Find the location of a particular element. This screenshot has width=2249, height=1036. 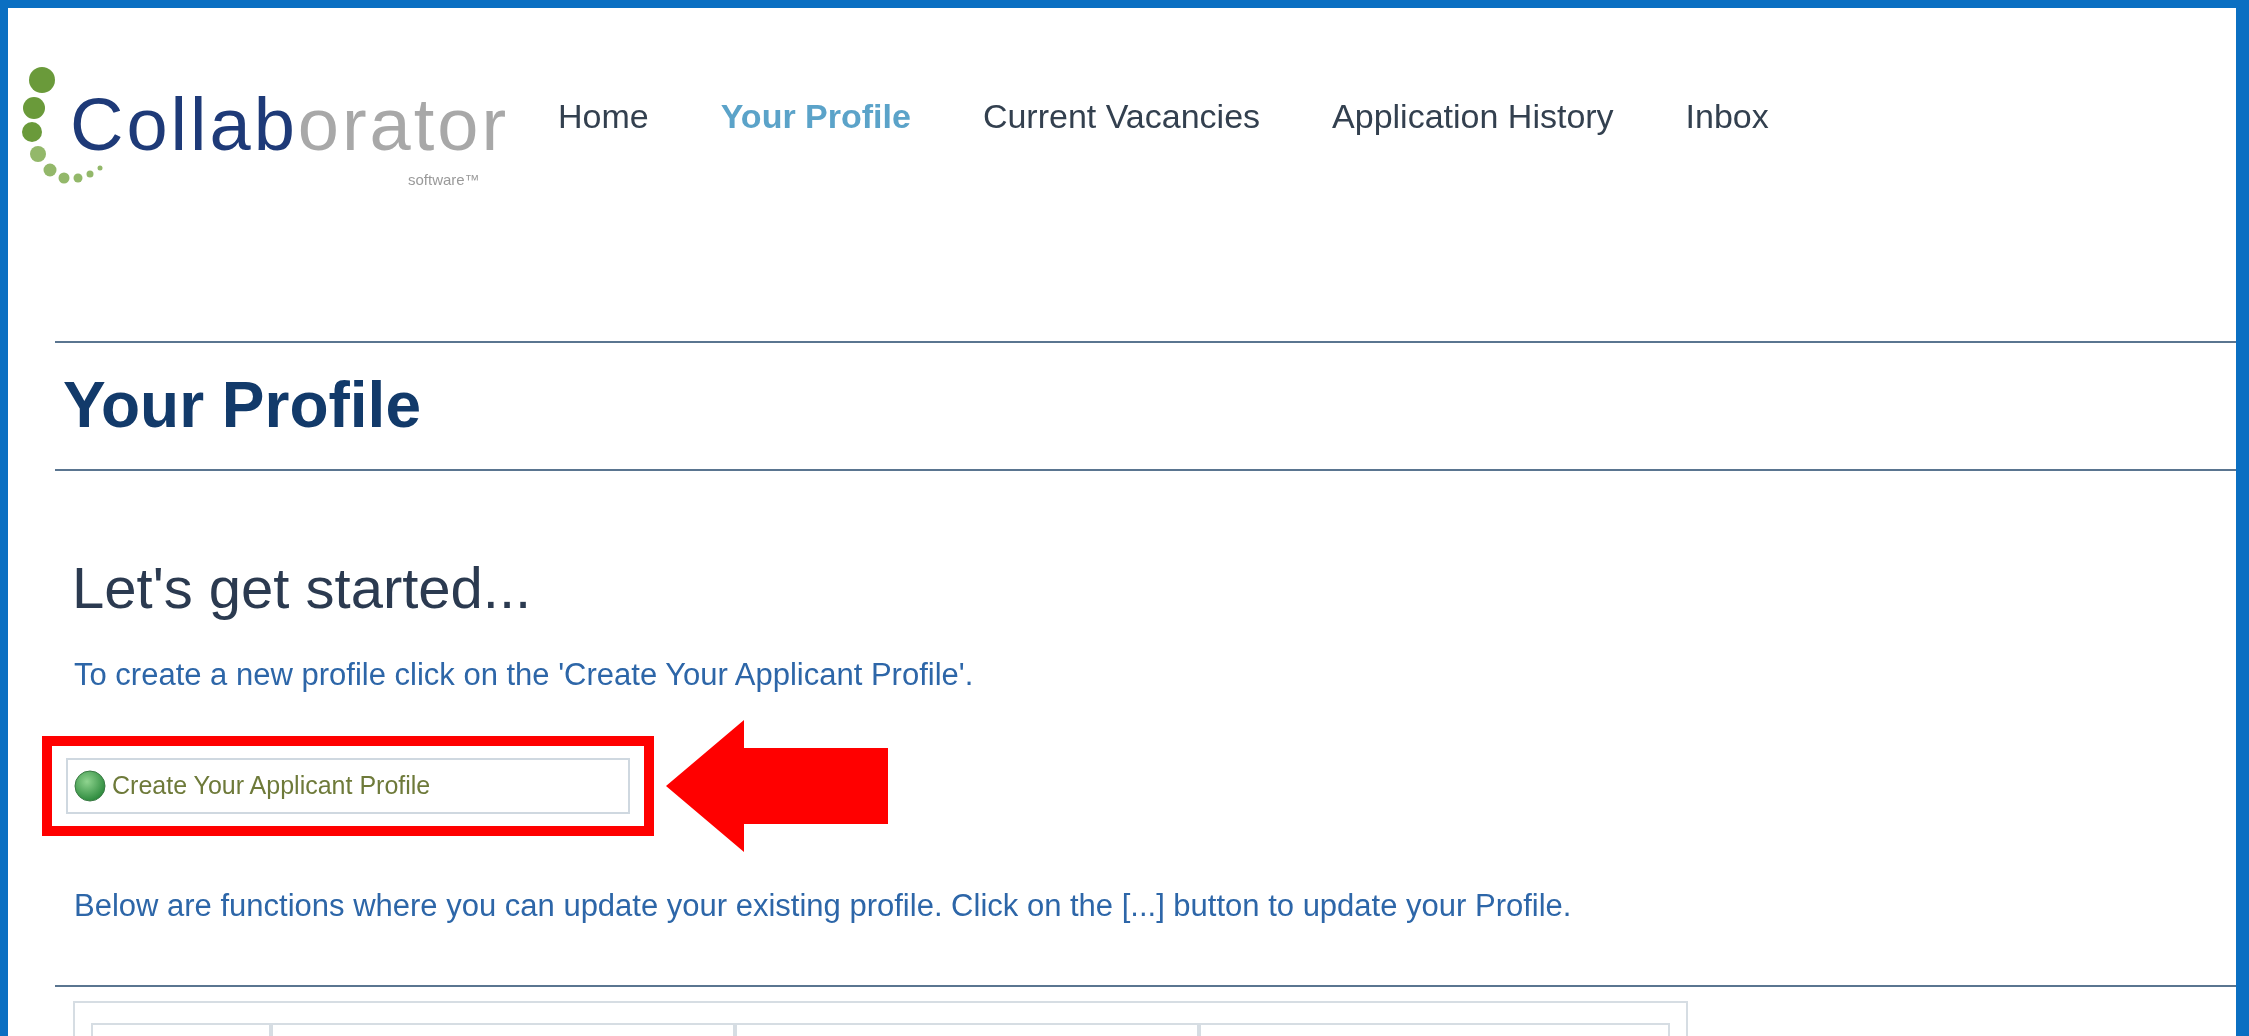

status-dot-icon is located at coordinates (90, 786).